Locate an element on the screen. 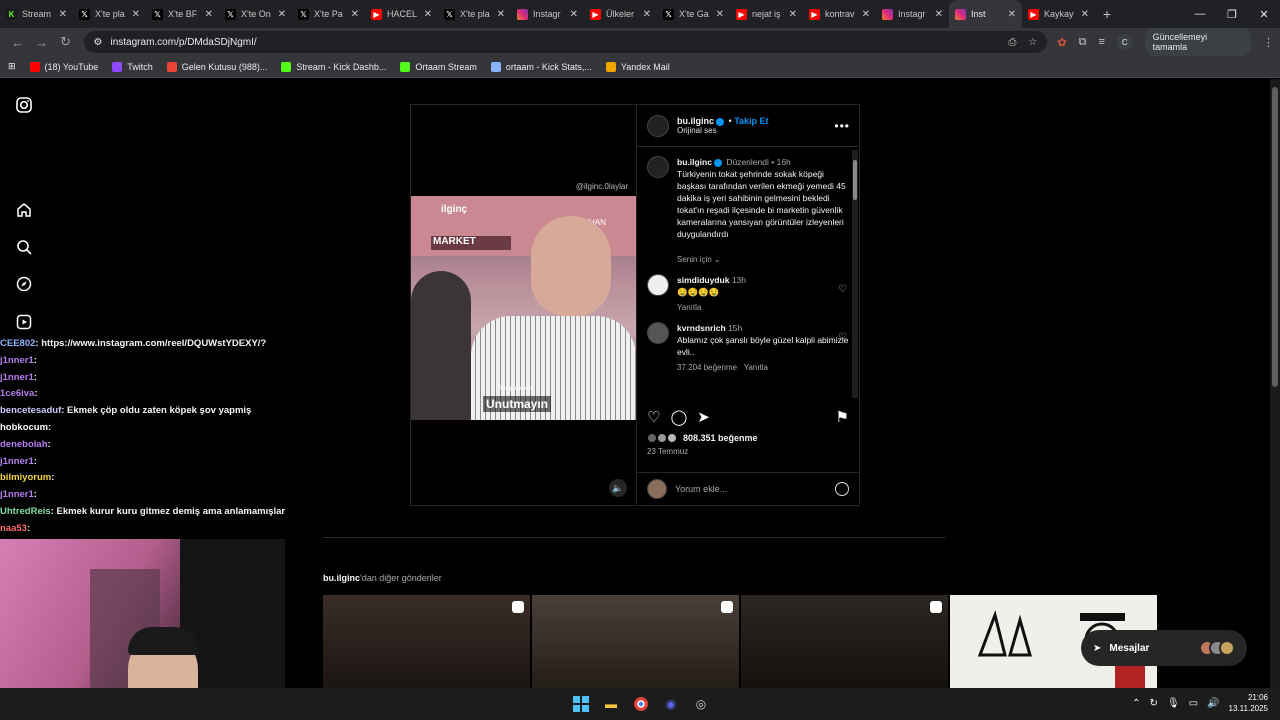 The height and width of the screenshot is (720, 1280). bookmark-item: Yandex Mail is located at coordinates (637, 66).